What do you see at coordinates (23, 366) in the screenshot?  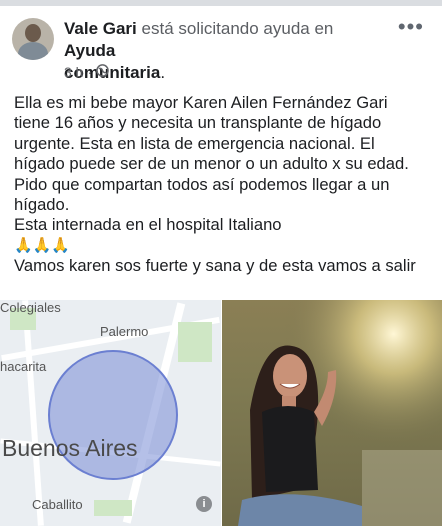 I see `map-label-chacarita: hacarita` at bounding box center [23, 366].